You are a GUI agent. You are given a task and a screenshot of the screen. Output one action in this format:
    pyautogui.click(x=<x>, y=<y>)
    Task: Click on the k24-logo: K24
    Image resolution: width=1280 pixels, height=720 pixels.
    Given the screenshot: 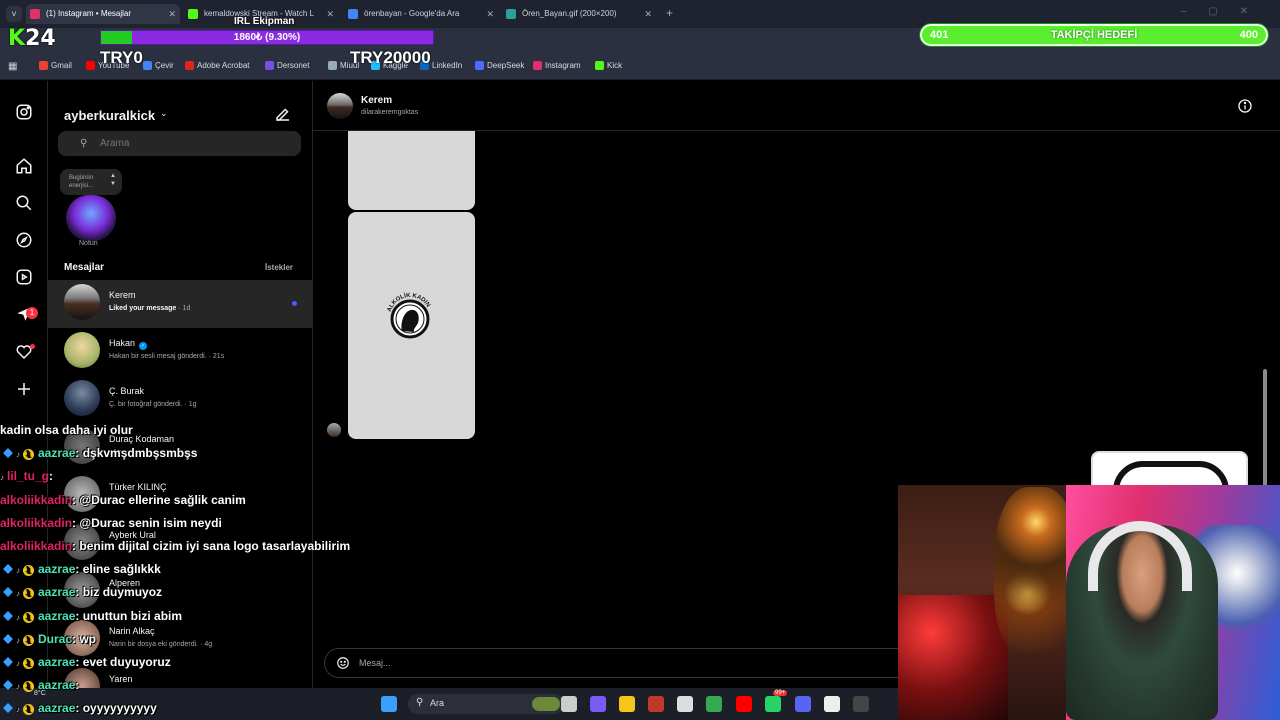 What is the action you would take?
    pyautogui.click(x=32, y=38)
    